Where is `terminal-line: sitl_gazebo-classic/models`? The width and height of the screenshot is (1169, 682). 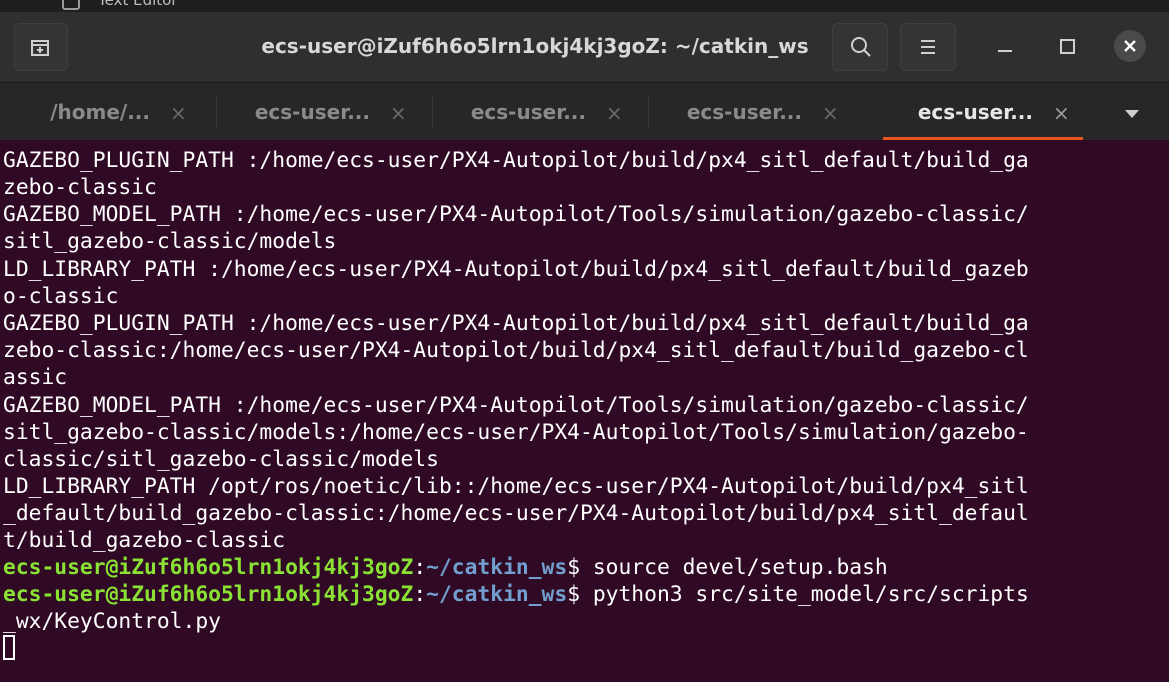
terminal-line: sitl_gazebo-classic/models is located at coordinates (170, 241).